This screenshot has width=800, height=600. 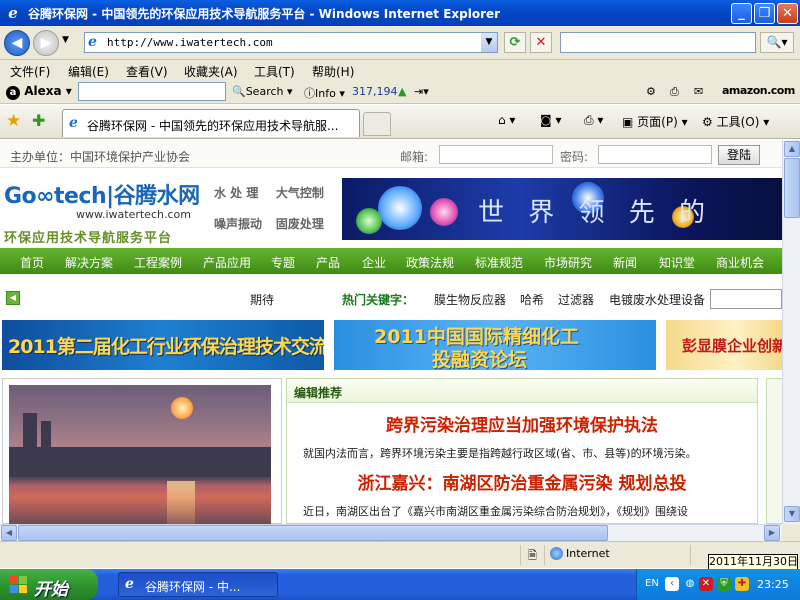 I want to click on hot-keyword-filter: 过滤器, so click(x=576, y=299).